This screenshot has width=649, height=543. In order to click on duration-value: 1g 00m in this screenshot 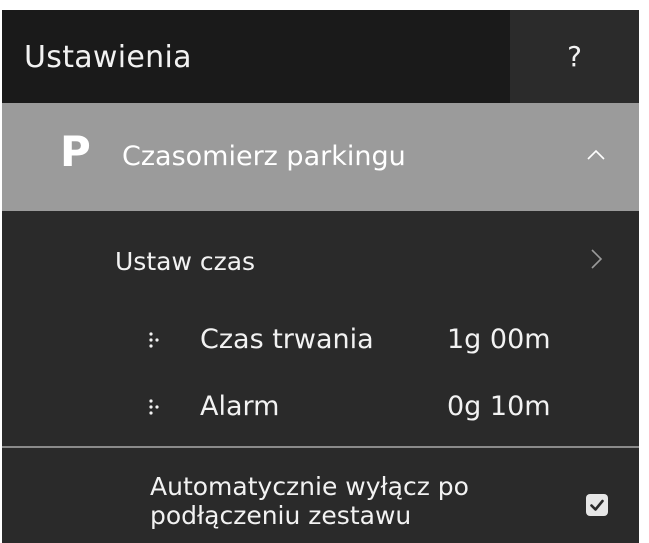, I will do `click(499, 339)`.